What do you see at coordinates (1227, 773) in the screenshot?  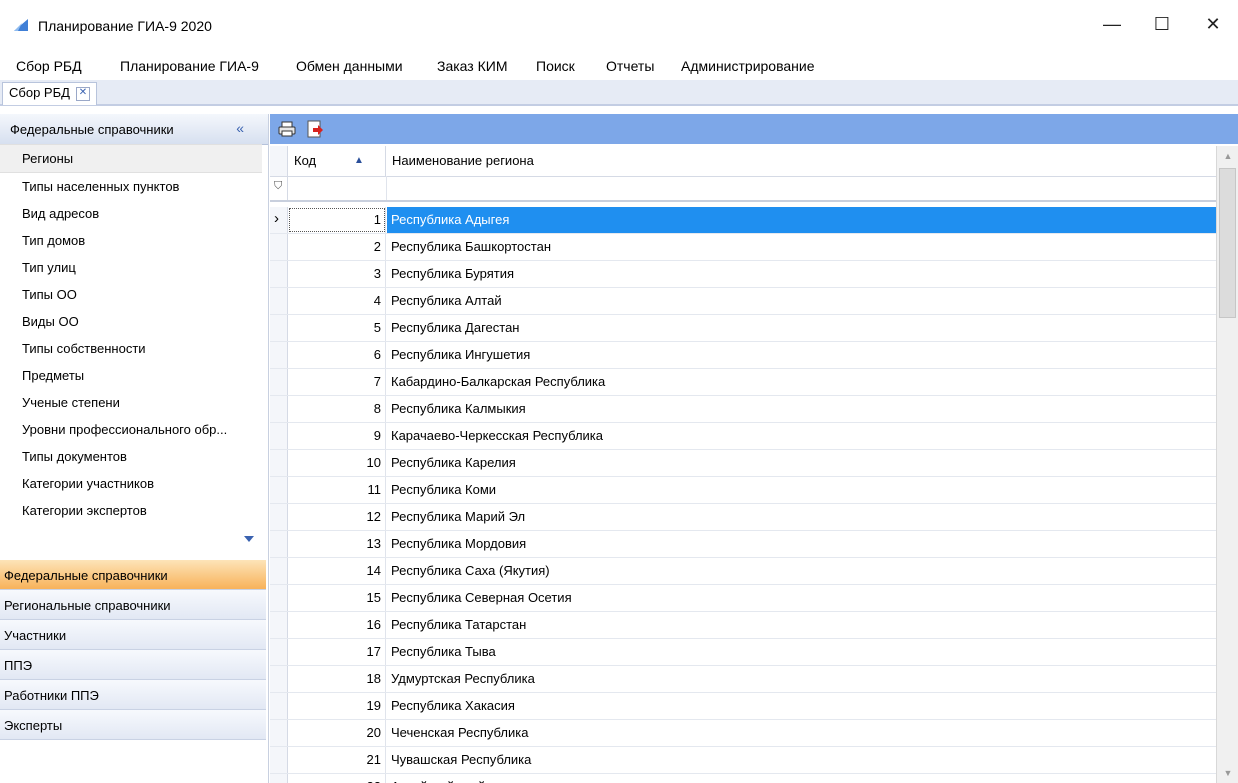 I see `scroll-down-icon: ▼` at bounding box center [1227, 773].